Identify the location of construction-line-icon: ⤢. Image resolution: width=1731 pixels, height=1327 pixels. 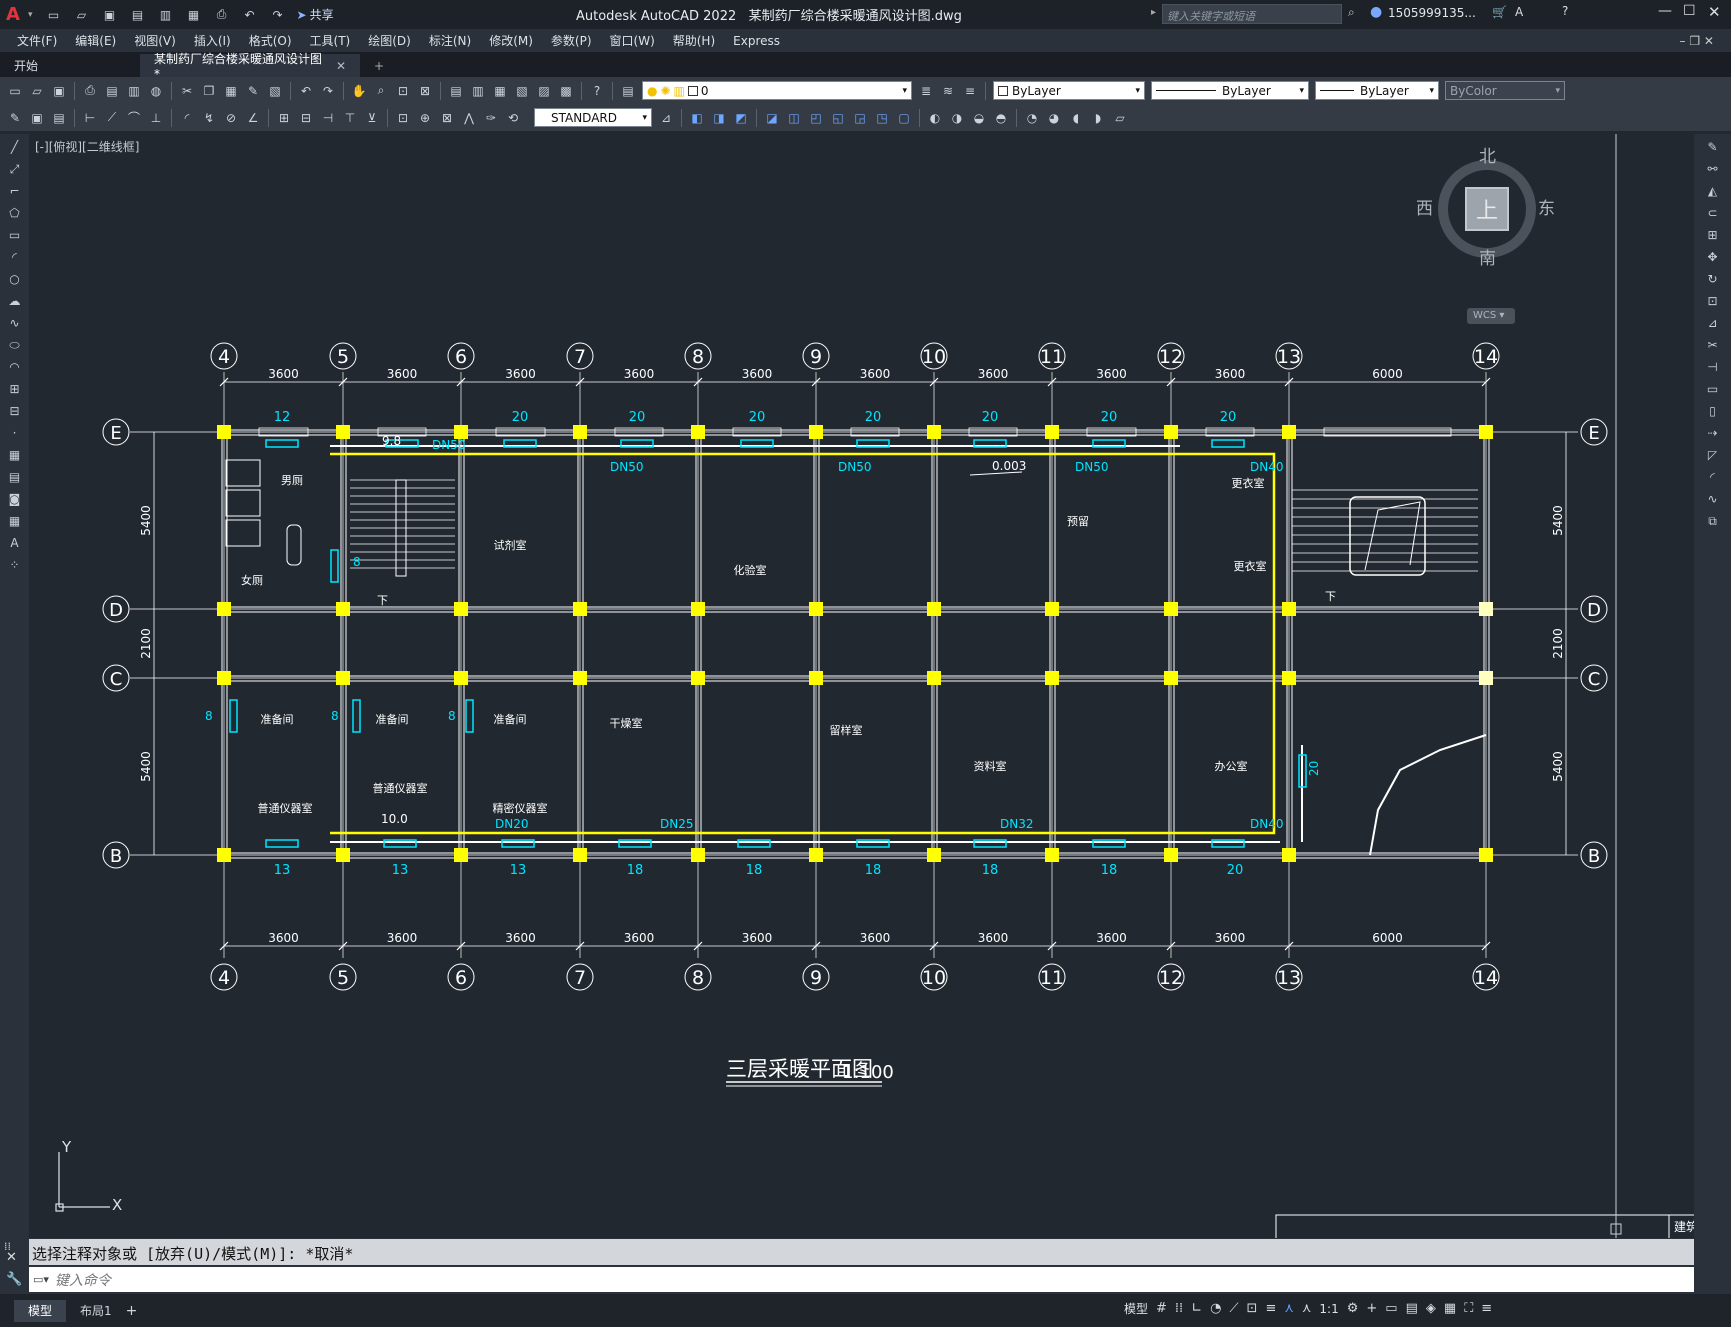
(15, 169).